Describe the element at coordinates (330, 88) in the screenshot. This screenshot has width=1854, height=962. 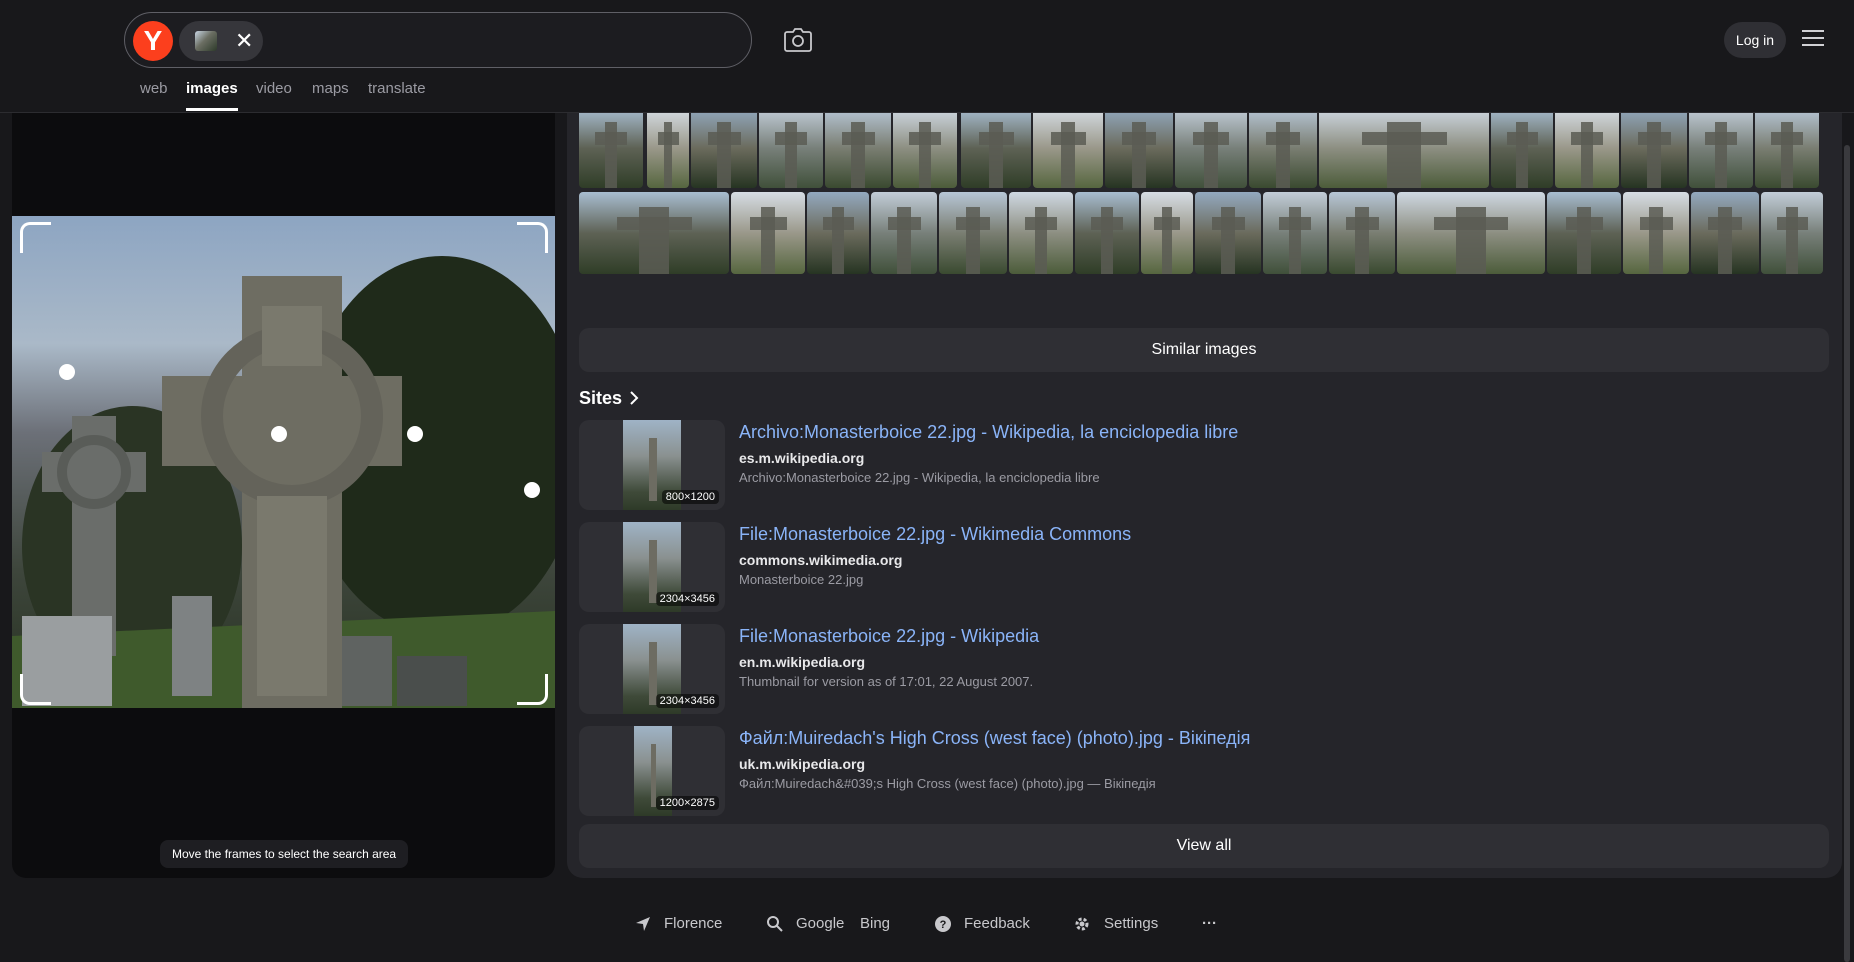
I see `tab-maps: maps` at that location.